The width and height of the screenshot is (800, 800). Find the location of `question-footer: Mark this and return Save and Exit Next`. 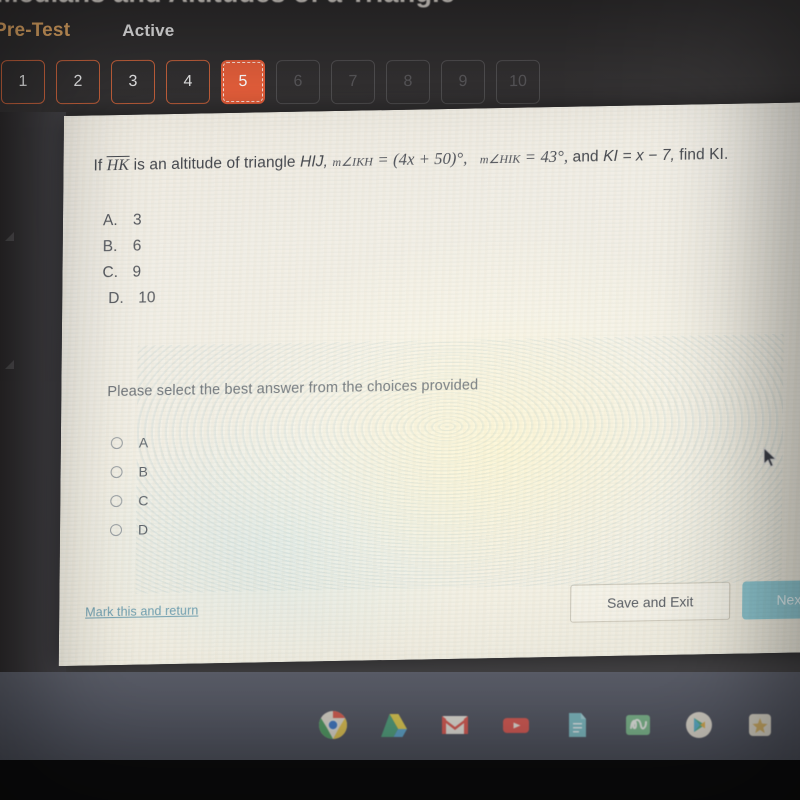

question-footer: Mark this and return Save and Exit Next is located at coordinates (429, 605).